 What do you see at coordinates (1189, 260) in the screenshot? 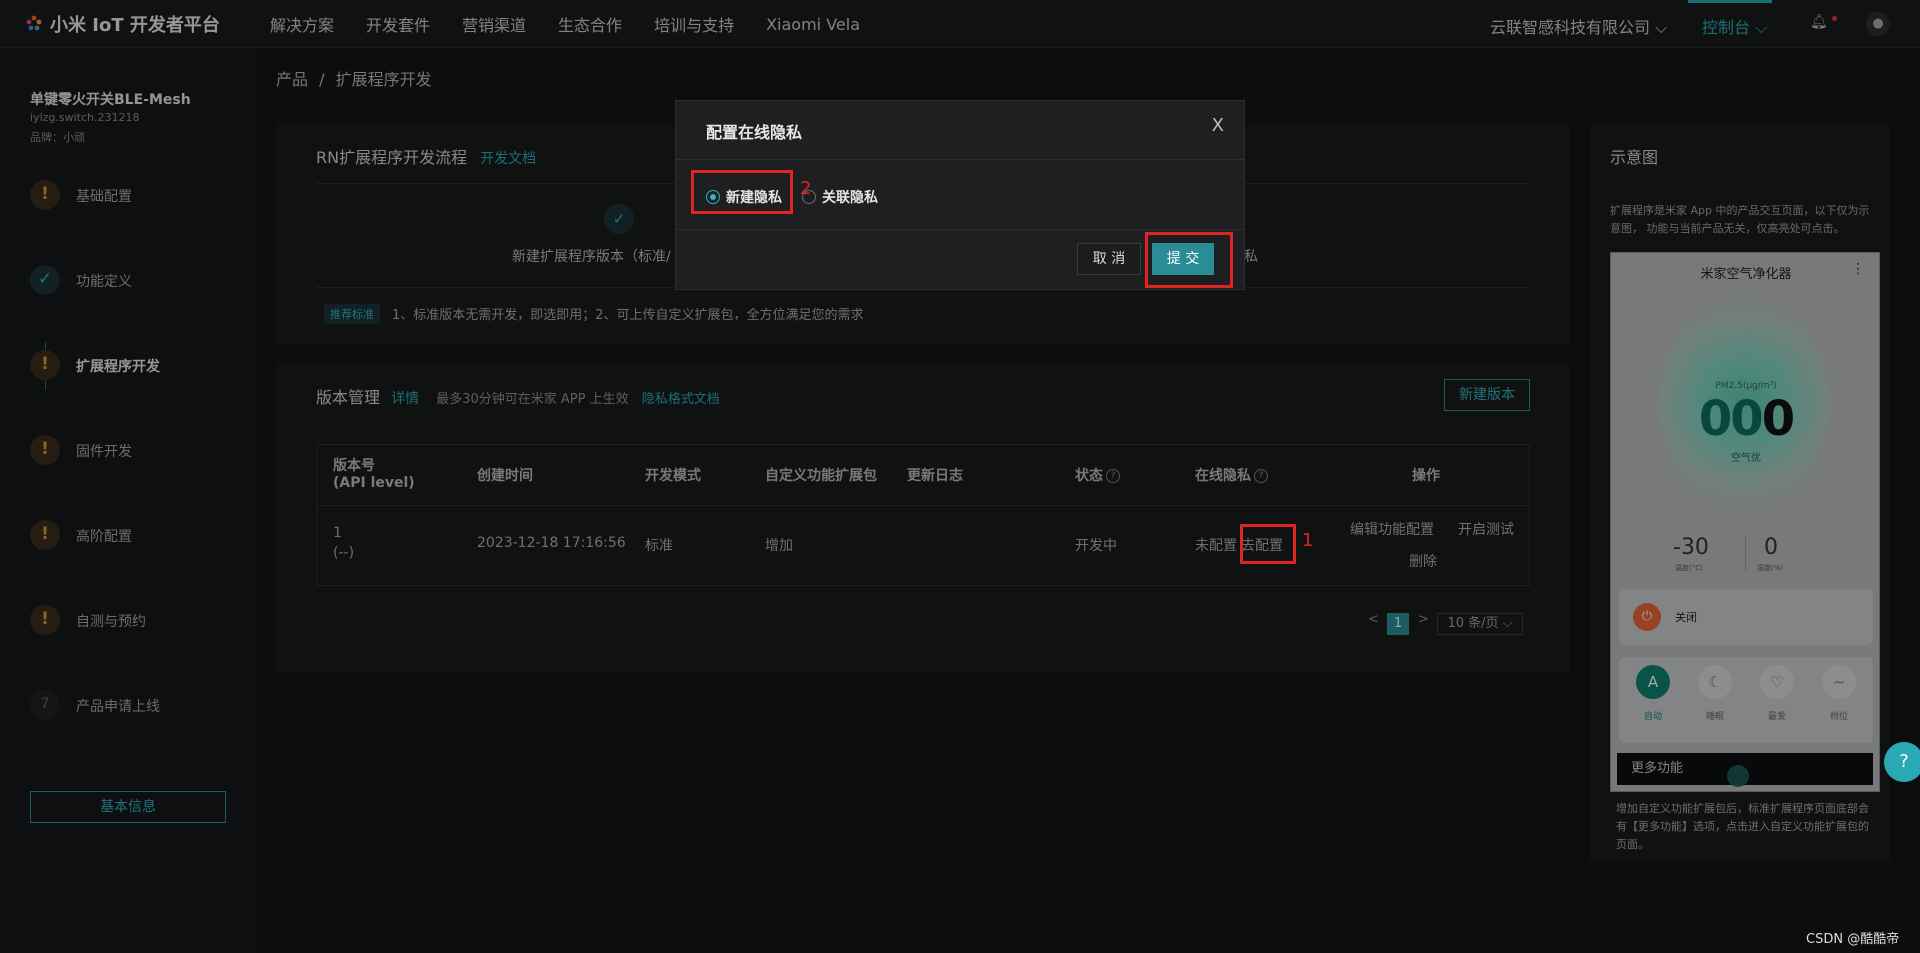
I see `annotation-box-submit` at bounding box center [1189, 260].